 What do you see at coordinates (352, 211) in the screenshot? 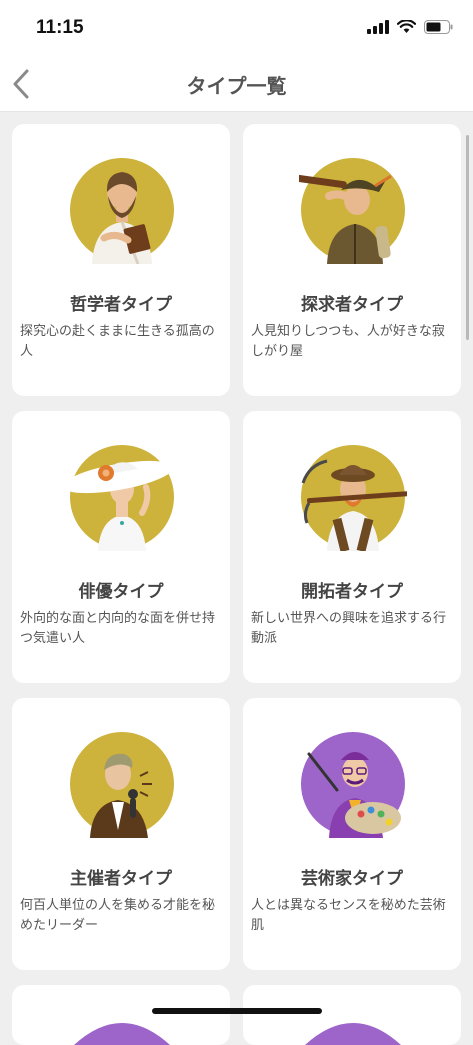
I see `explorer-illustration` at bounding box center [352, 211].